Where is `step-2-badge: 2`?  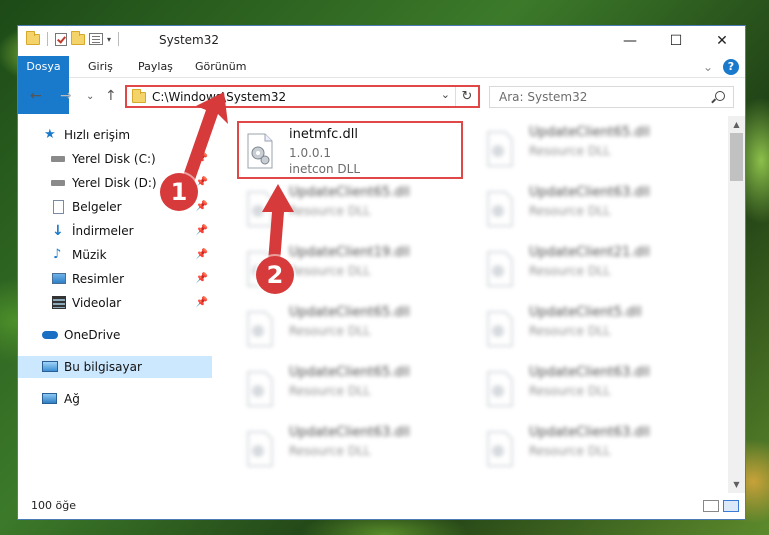 step-2-badge: 2 is located at coordinates (275, 275).